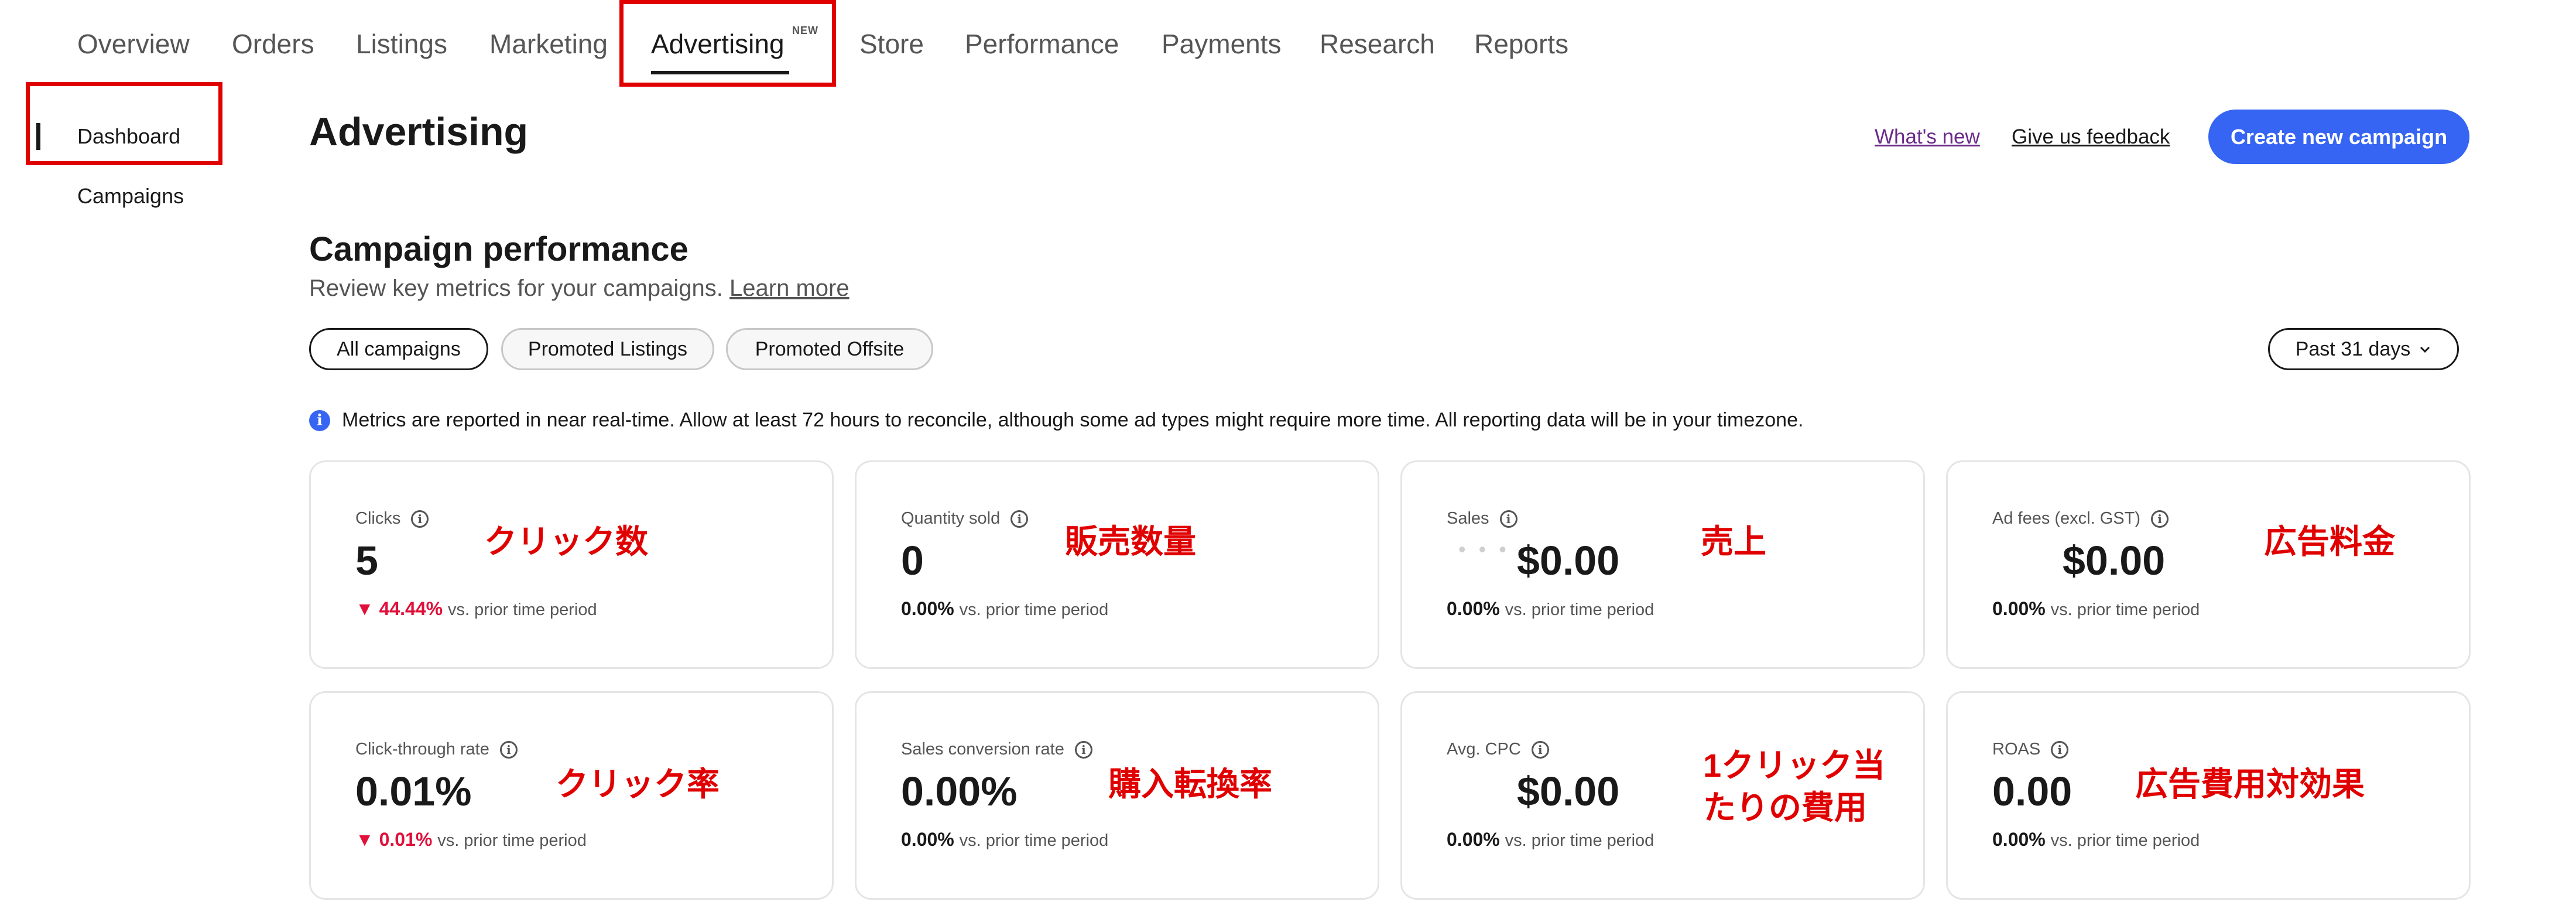  What do you see at coordinates (516, 288) in the screenshot?
I see `subtitle-text: Review key metrics for your campaigns.` at bounding box center [516, 288].